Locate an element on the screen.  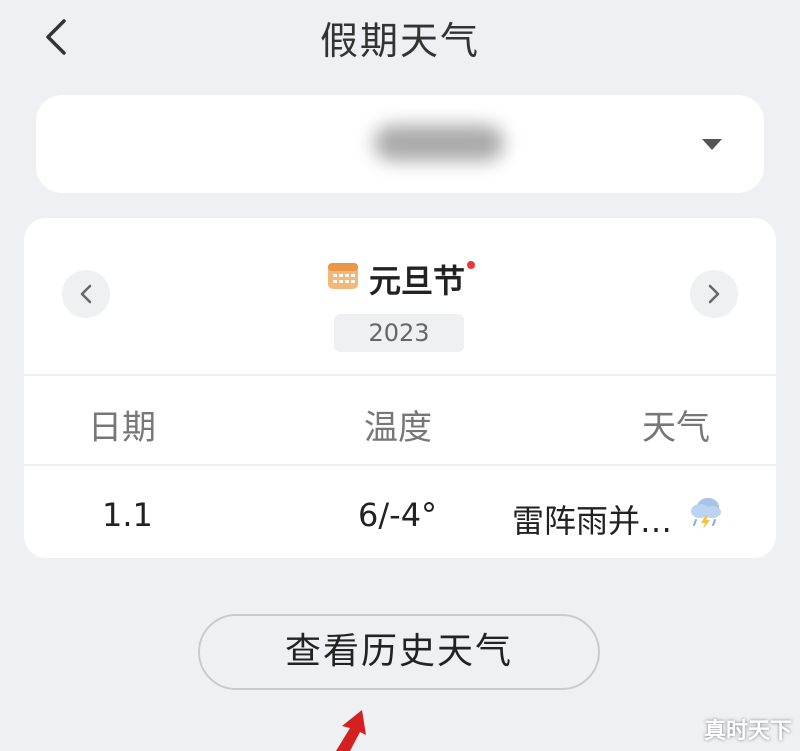
watermark: 真时天下 is located at coordinates (747, 731).